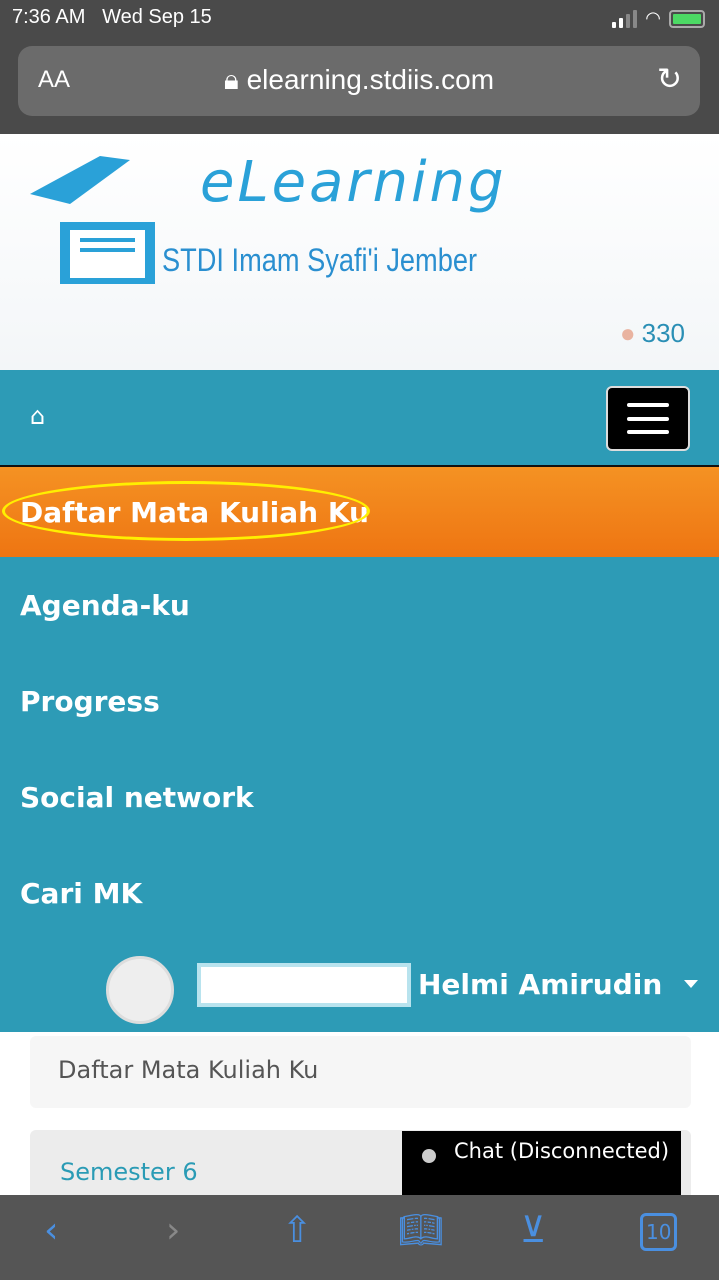  What do you see at coordinates (687, 18) in the screenshot?
I see `battery-icon` at bounding box center [687, 18].